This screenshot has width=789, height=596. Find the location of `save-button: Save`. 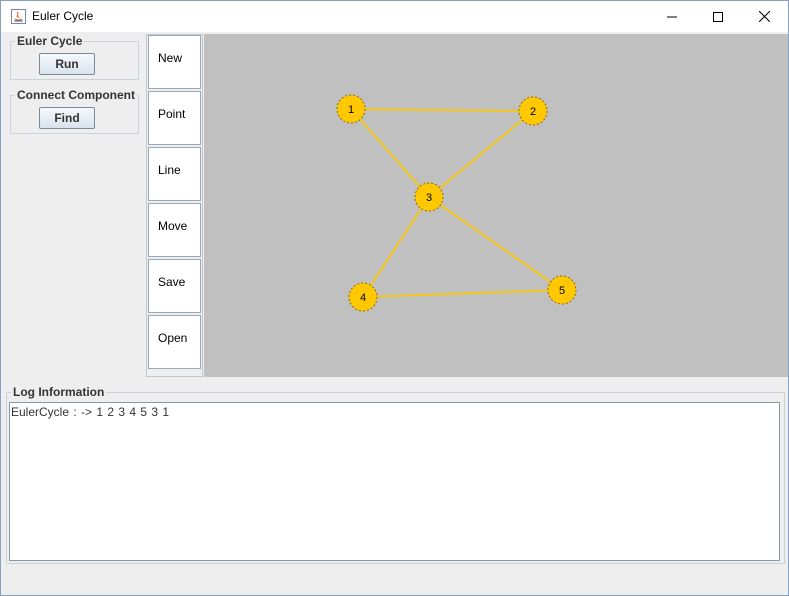

save-button: Save is located at coordinates (174, 286).